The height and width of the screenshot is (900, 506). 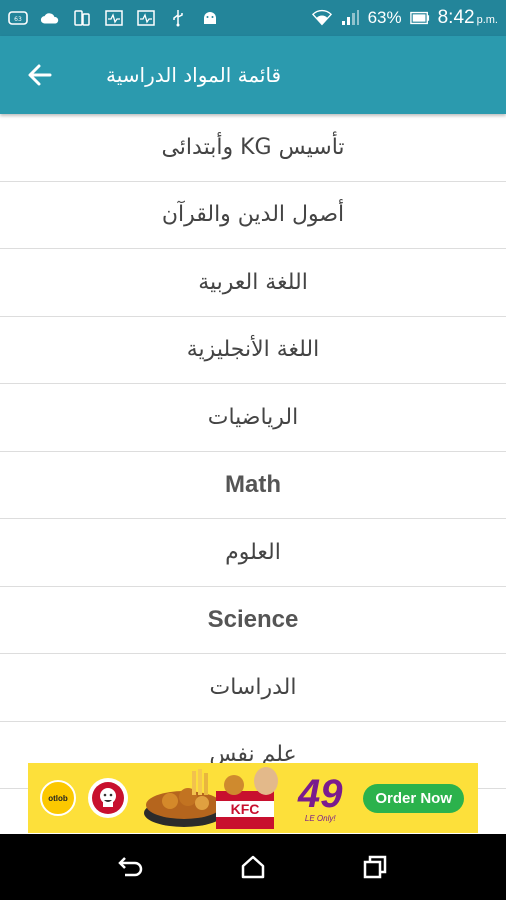 What do you see at coordinates (210, 18) in the screenshot?
I see `android-icon` at bounding box center [210, 18].